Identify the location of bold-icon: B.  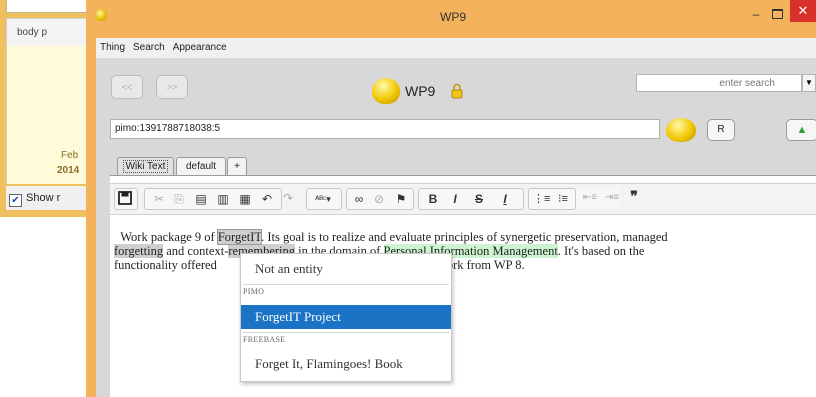
(433, 199).